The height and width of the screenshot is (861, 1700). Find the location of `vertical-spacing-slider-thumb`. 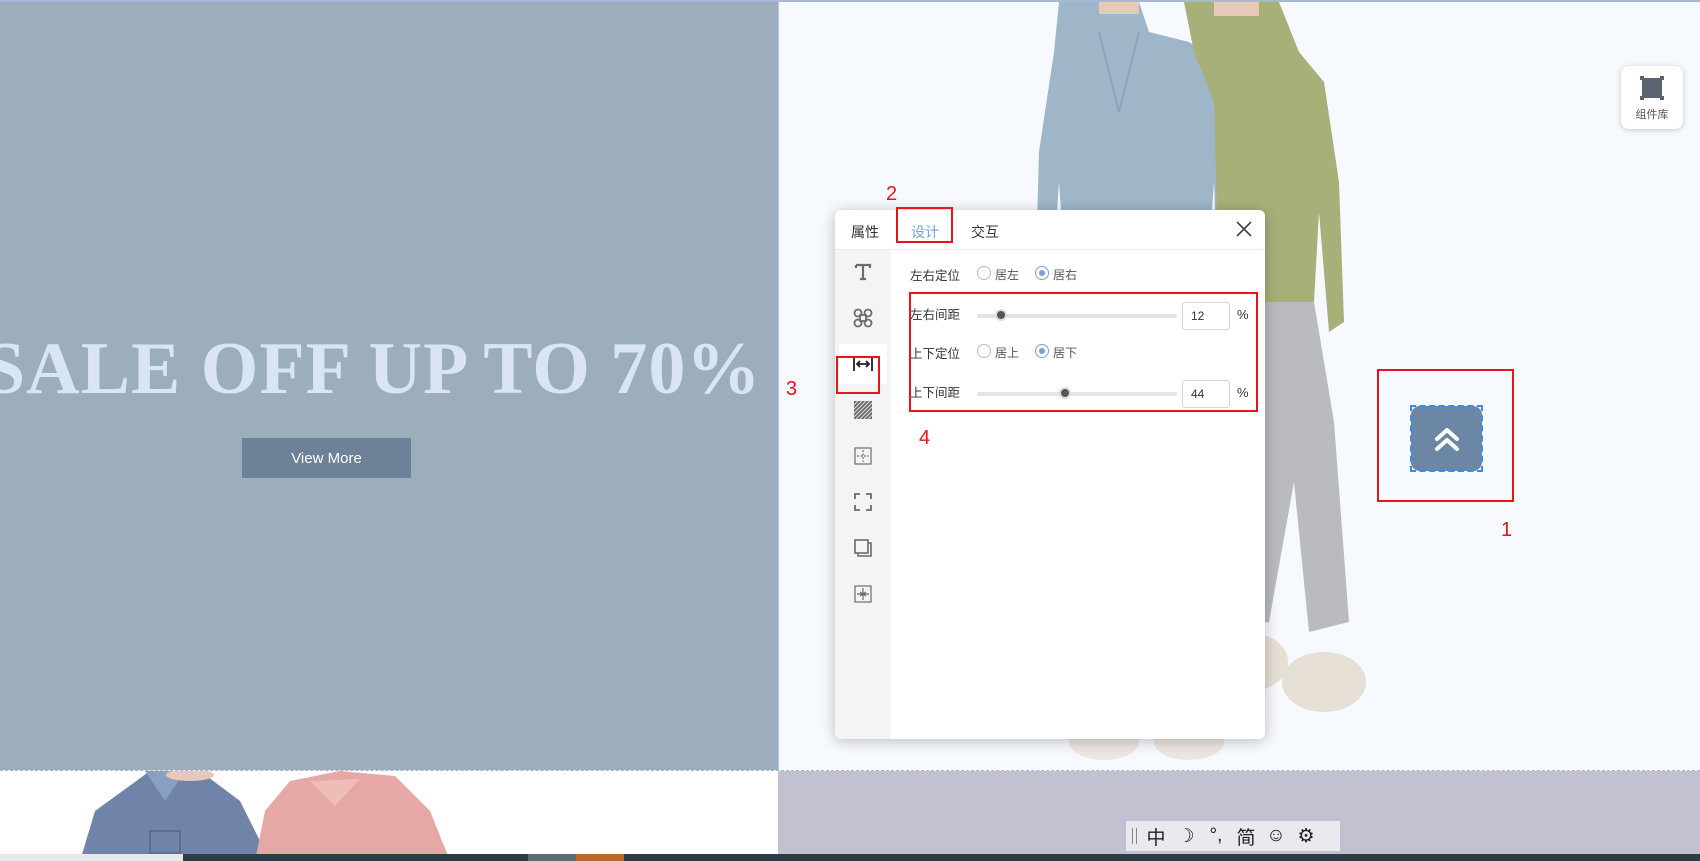

vertical-spacing-slider-thumb is located at coordinates (1065, 393).